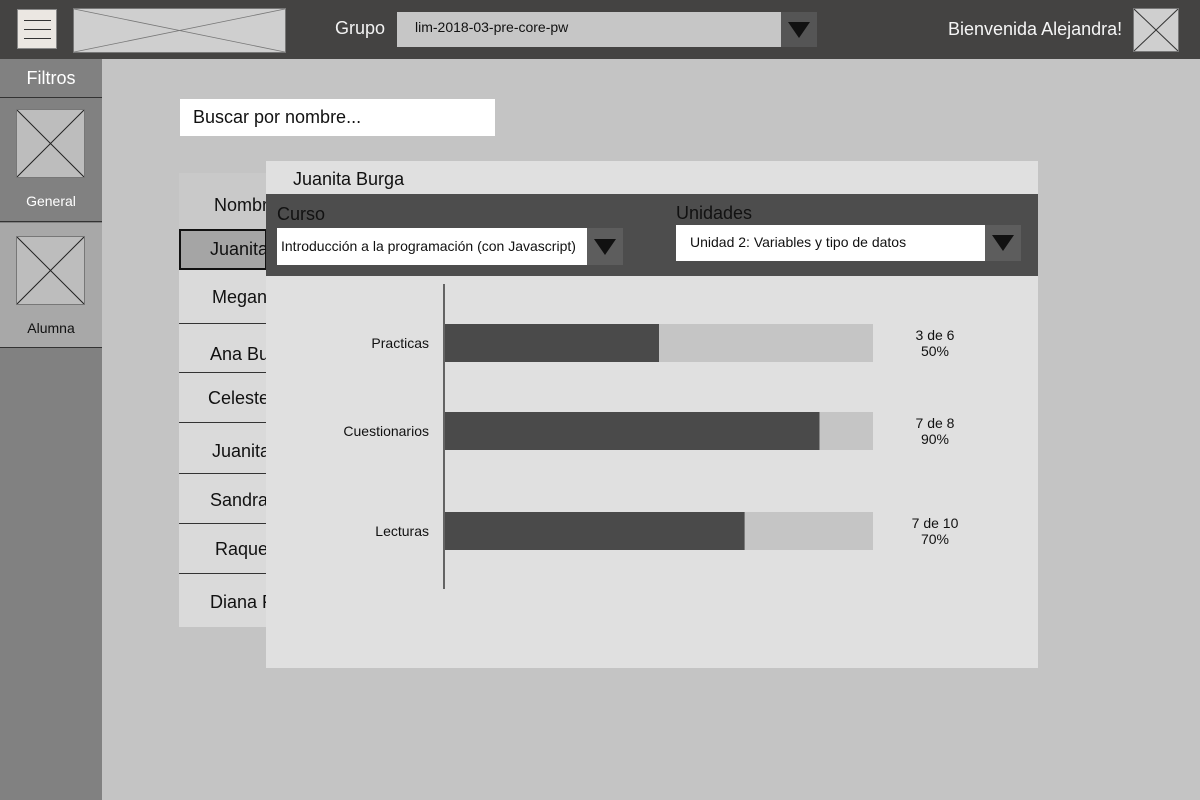 The height and width of the screenshot is (800, 1200). Describe the element at coordinates (1156, 30) in the screenshot. I see `avatar-icon` at that location.